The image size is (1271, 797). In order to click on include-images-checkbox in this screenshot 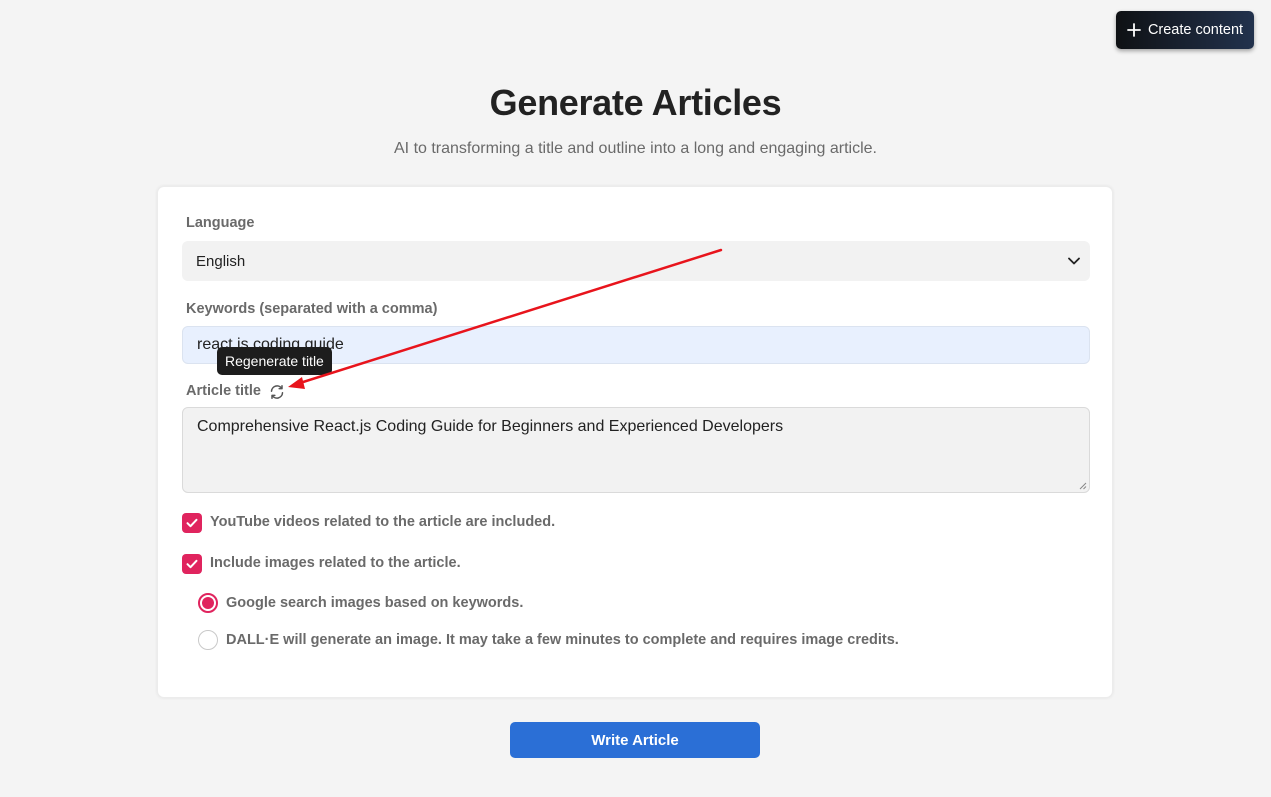, I will do `click(192, 564)`.